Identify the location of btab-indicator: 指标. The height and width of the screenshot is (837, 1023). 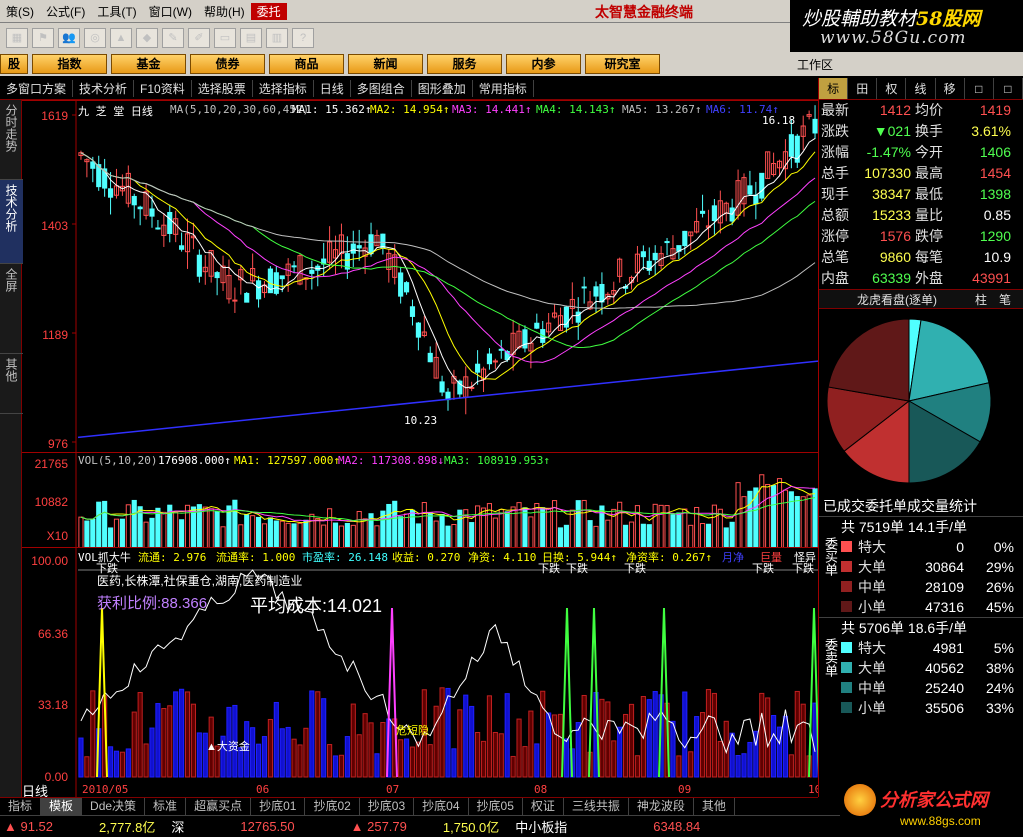
(21, 806).